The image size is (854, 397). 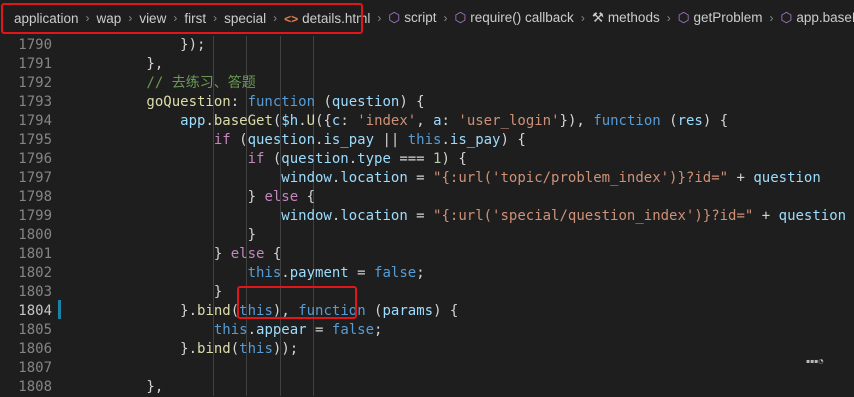 What do you see at coordinates (109, 18) in the screenshot?
I see `breadcrumb-item: wap` at bounding box center [109, 18].